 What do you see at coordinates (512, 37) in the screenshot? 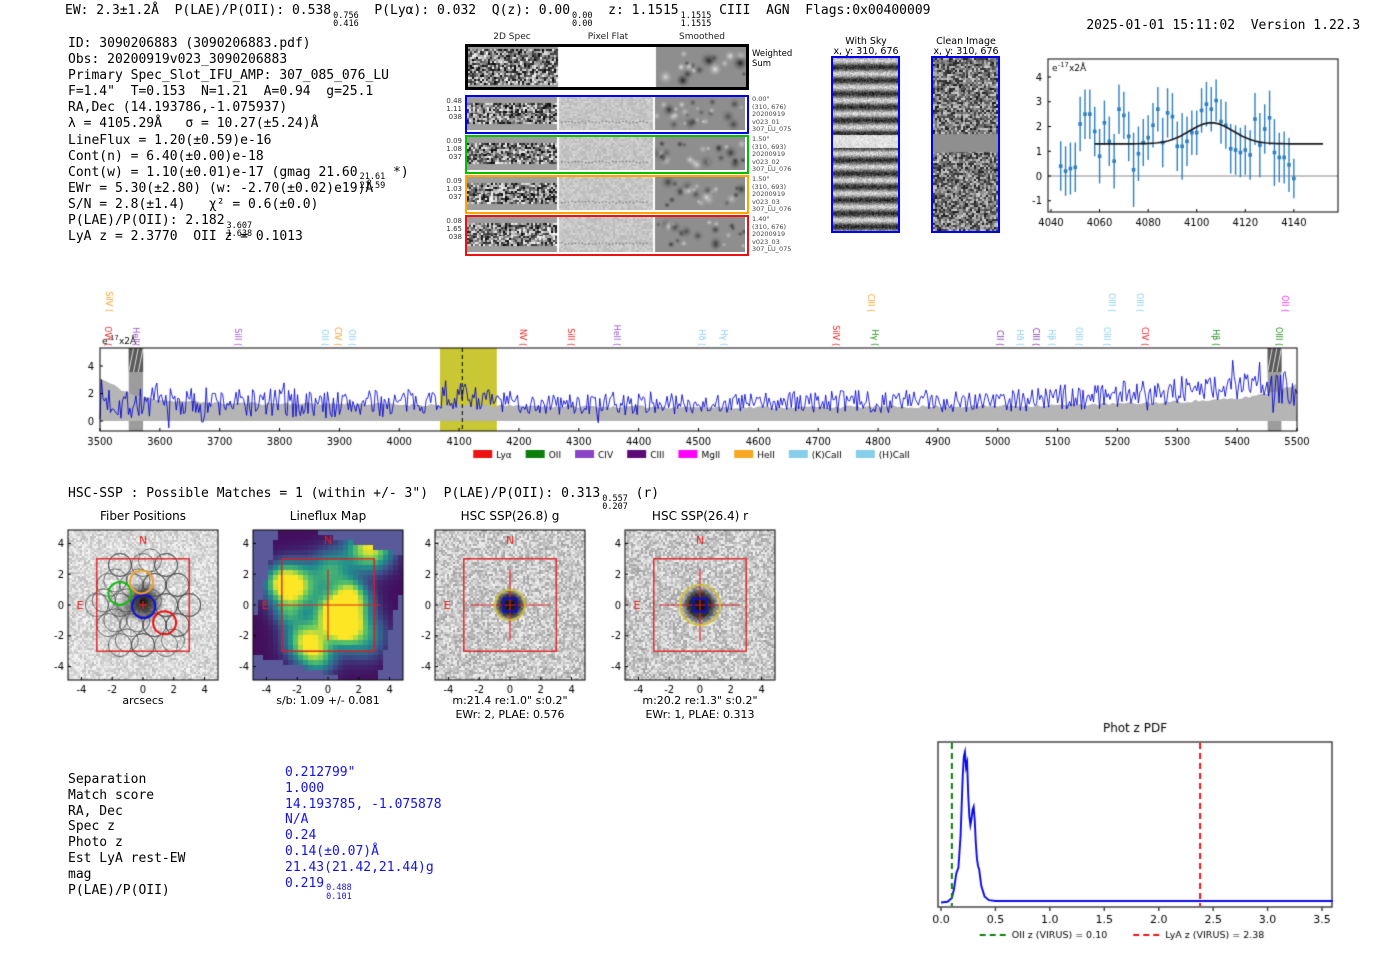
I see `spec2d-col-header-1: 2D Spec` at bounding box center [512, 37].